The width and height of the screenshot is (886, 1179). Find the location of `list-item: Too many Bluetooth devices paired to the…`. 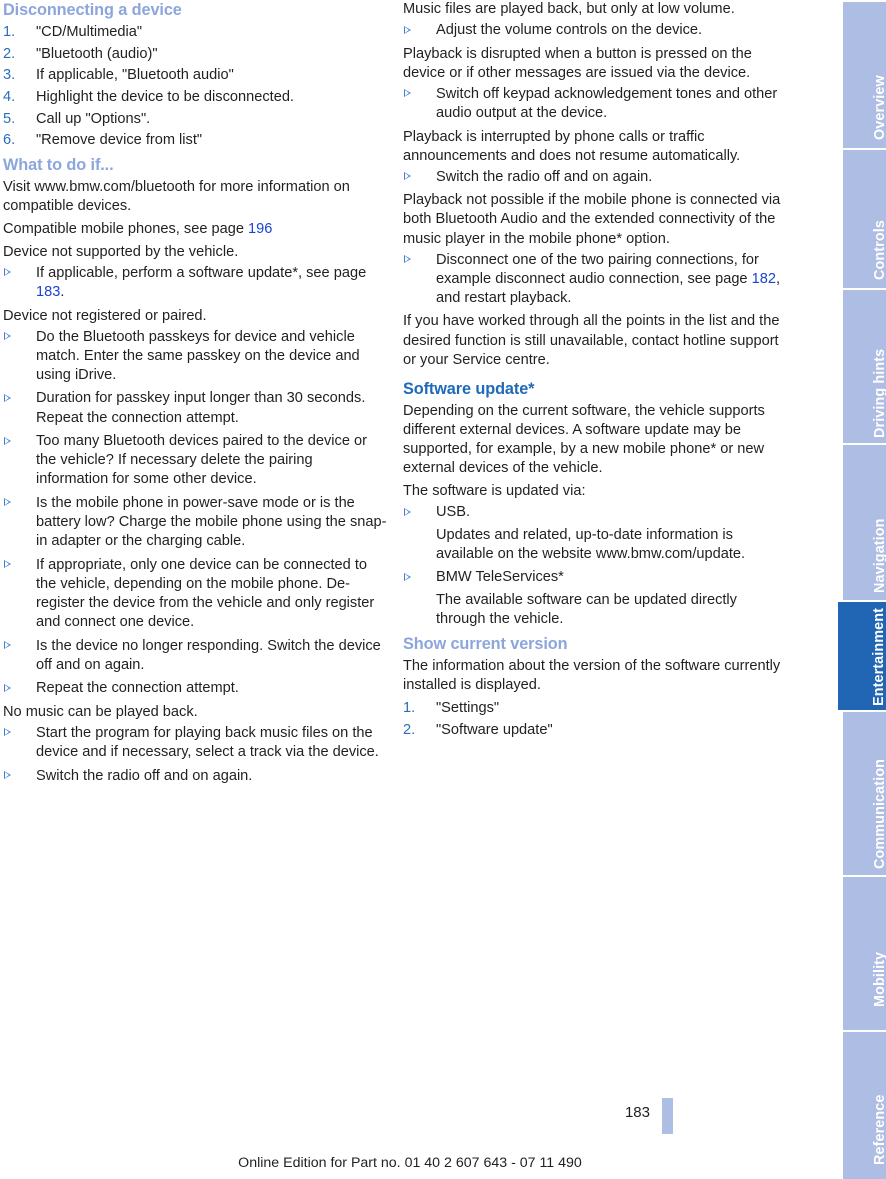

list-item: Too many Bluetooth devices paired to the… is located at coordinates (195, 460).